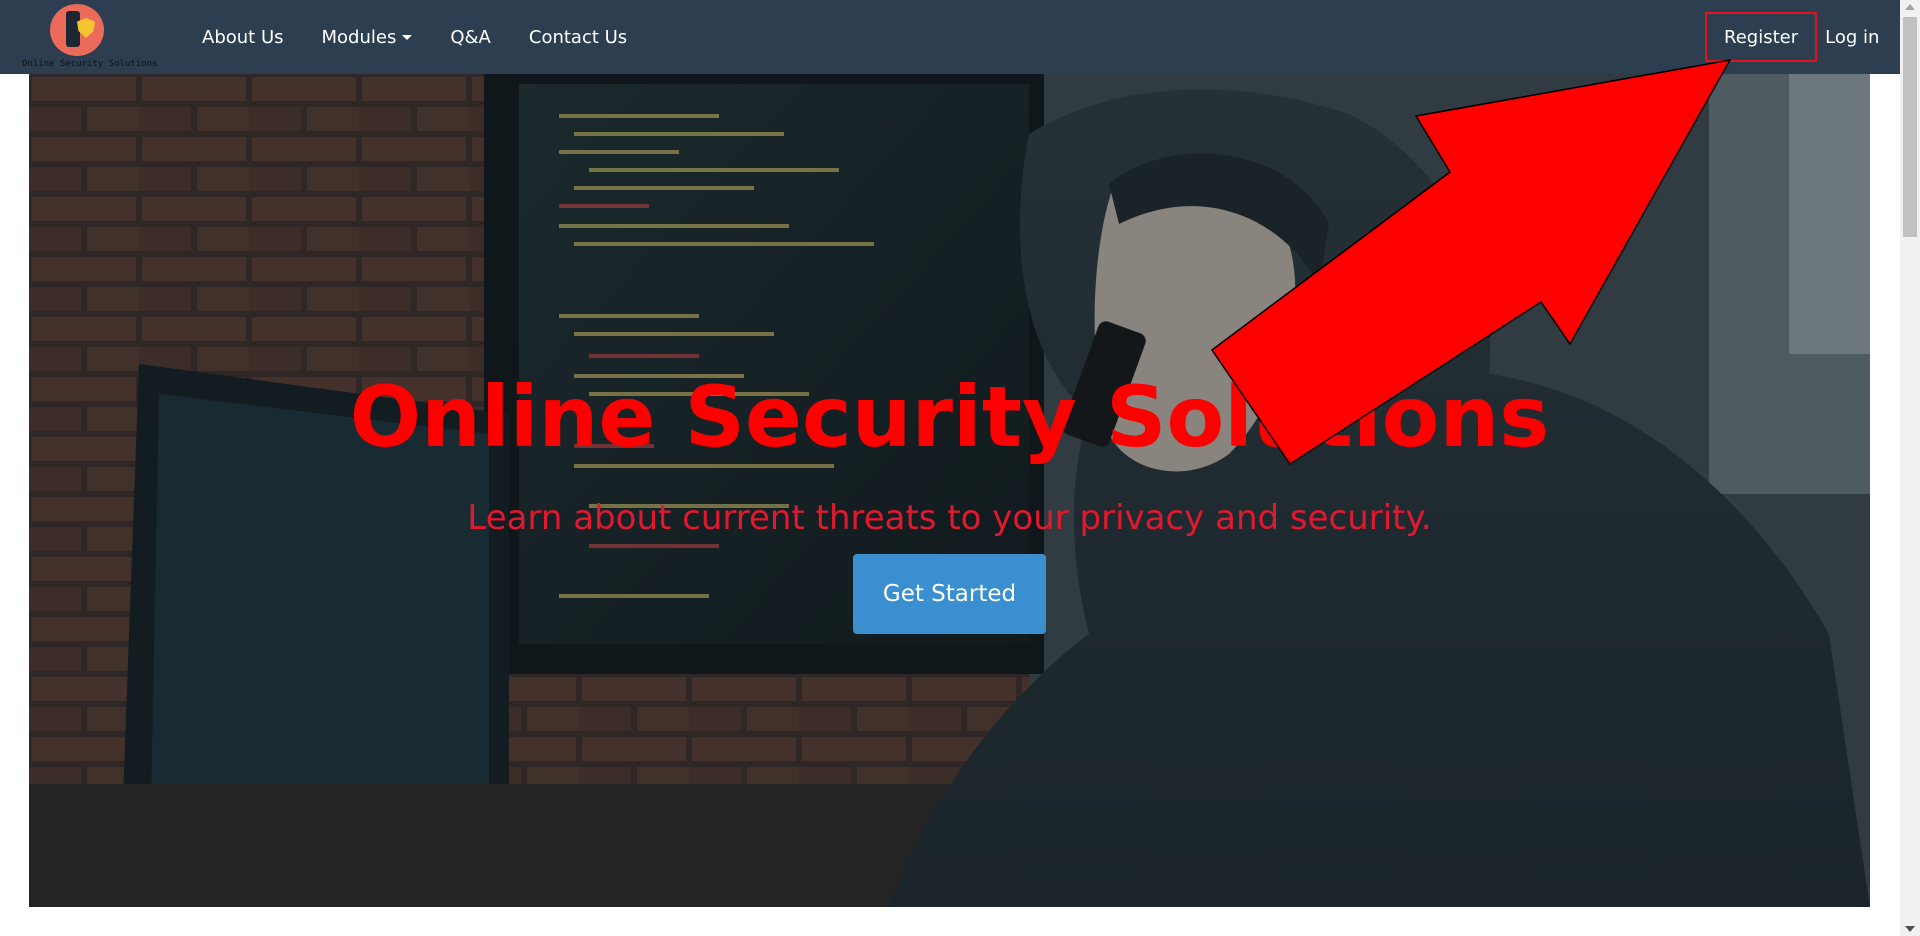 The image size is (1920, 936). I want to click on phone-icon, so click(73, 29).